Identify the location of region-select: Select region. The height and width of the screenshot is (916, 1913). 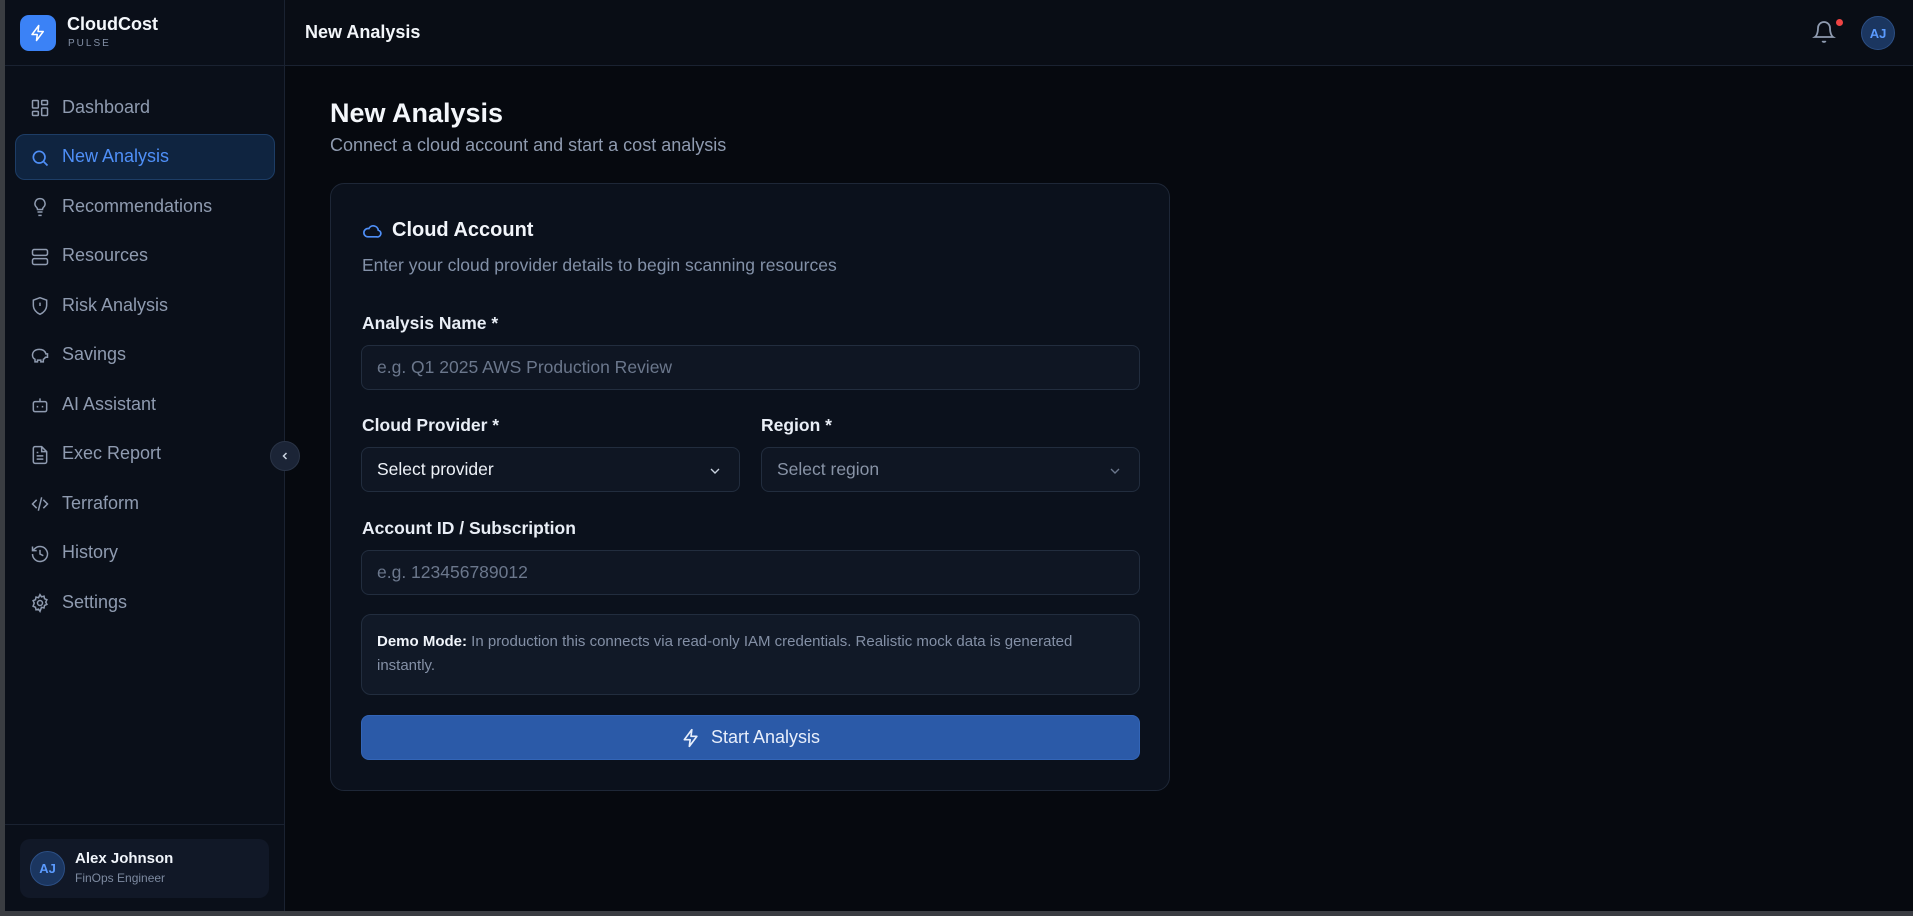
(950, 469).